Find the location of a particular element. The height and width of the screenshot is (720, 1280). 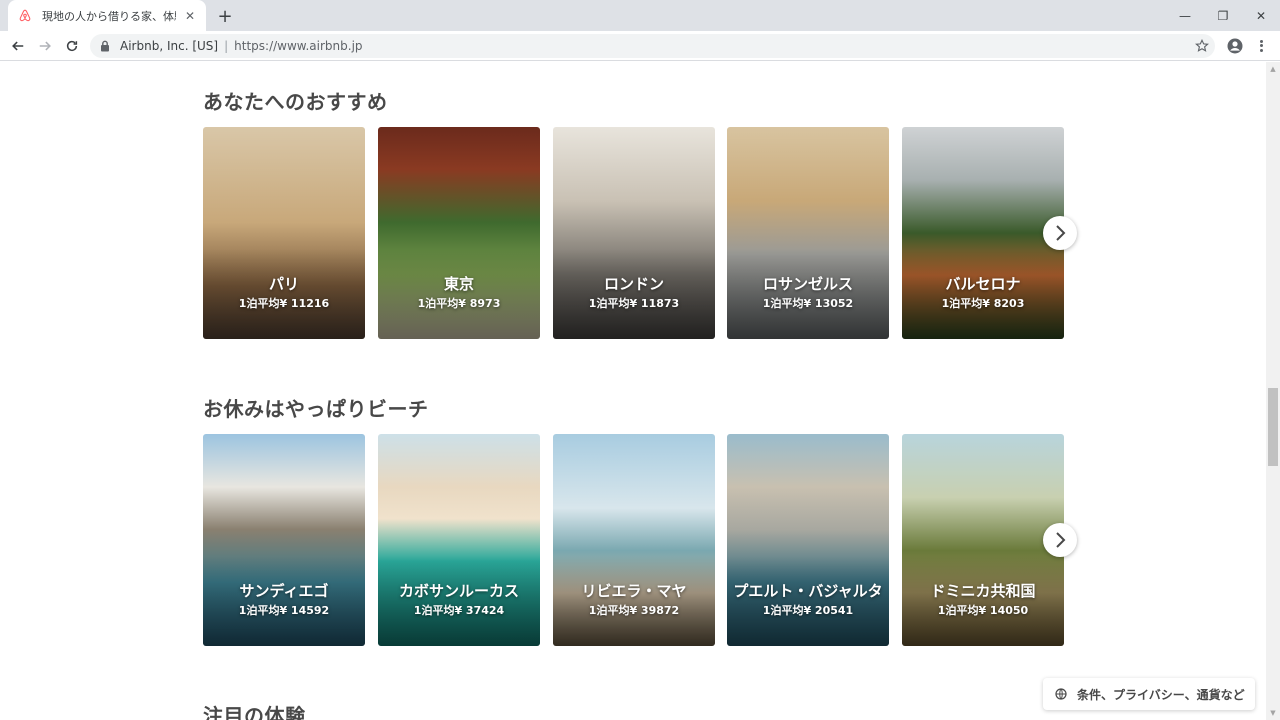

footer-settings-label: 条件、プライバシー、通貨など is located at coordinates (1161, 694).